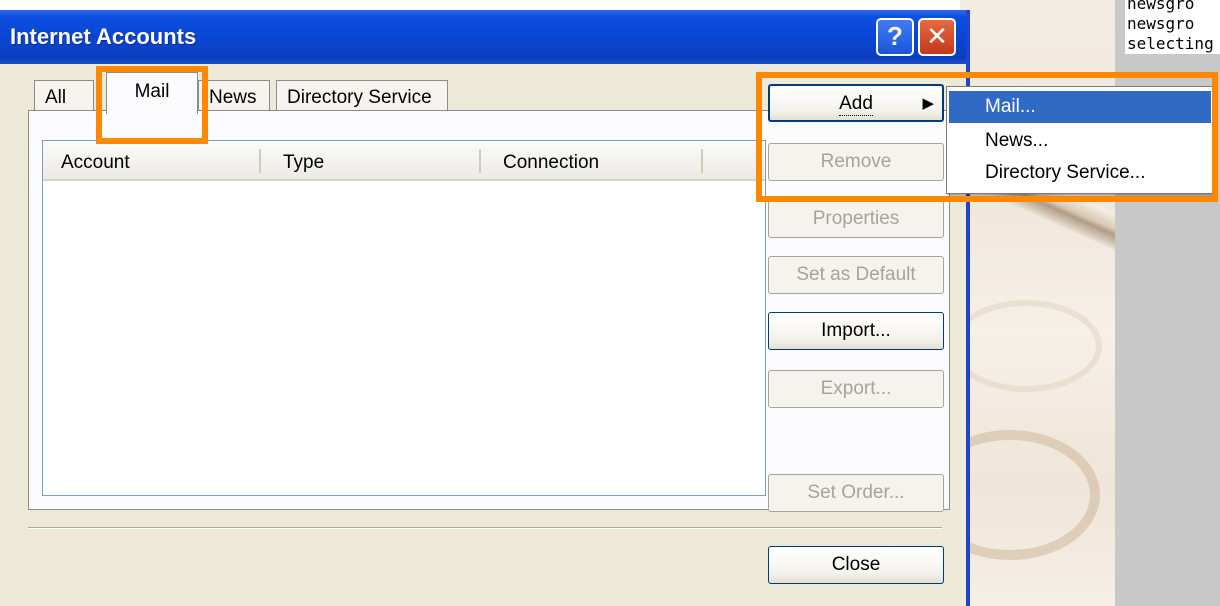 Image resolution: width=1220 pixels, height=606 pixels. I want to click on help-icon: ?, so click(895, 36).